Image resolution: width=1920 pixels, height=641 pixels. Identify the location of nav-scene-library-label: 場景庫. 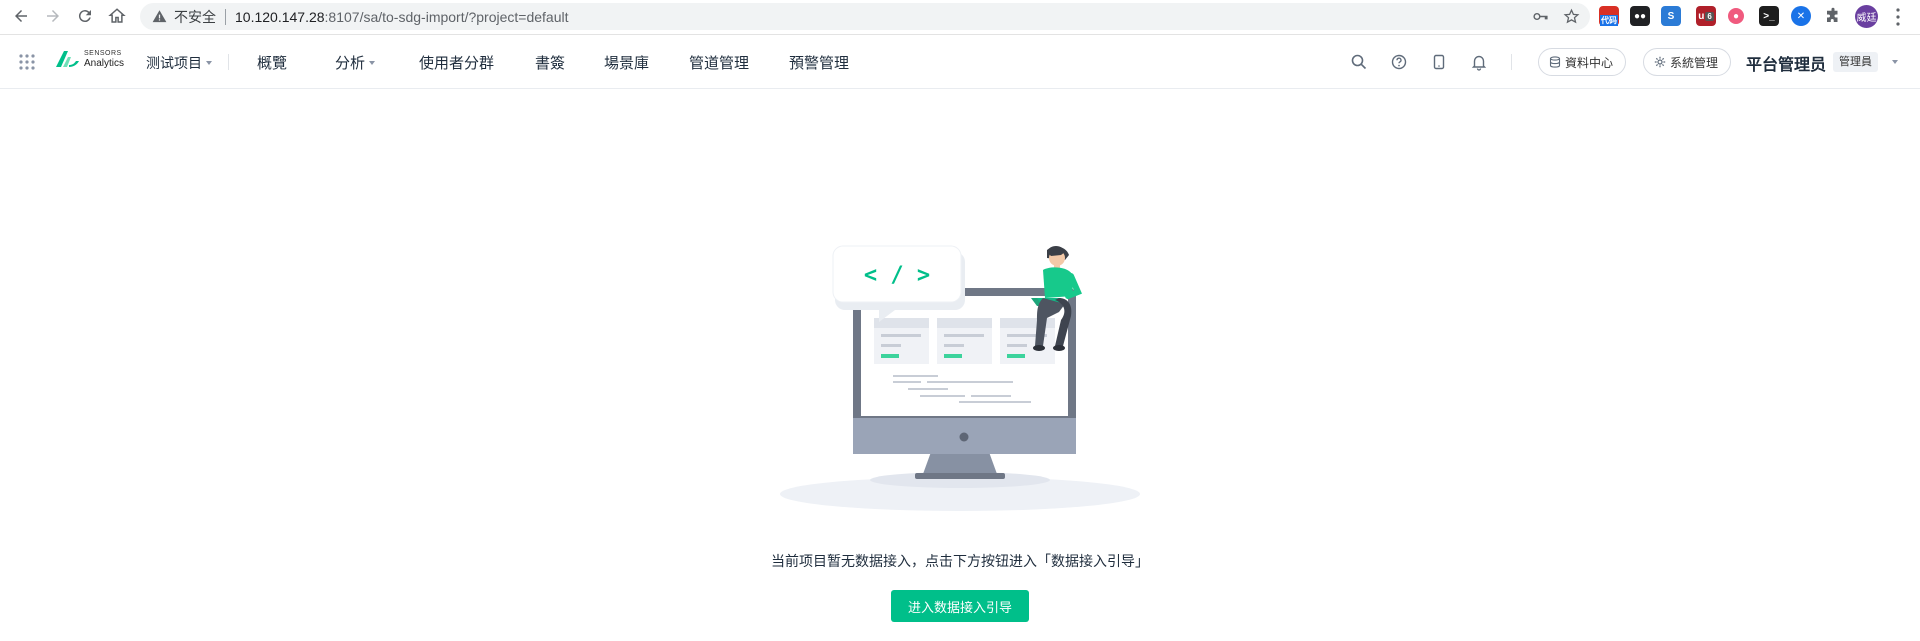
(627, 63).